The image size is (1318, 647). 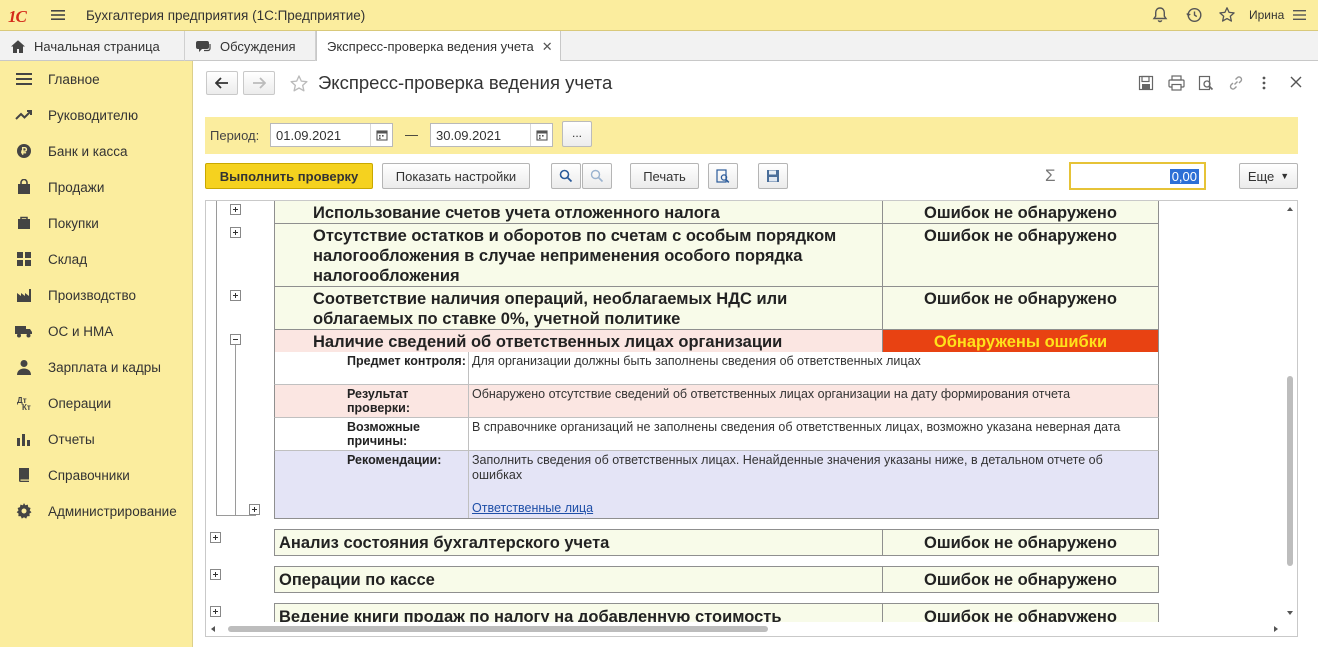 I want to click on menu-icon, so click(x=24, y=79).